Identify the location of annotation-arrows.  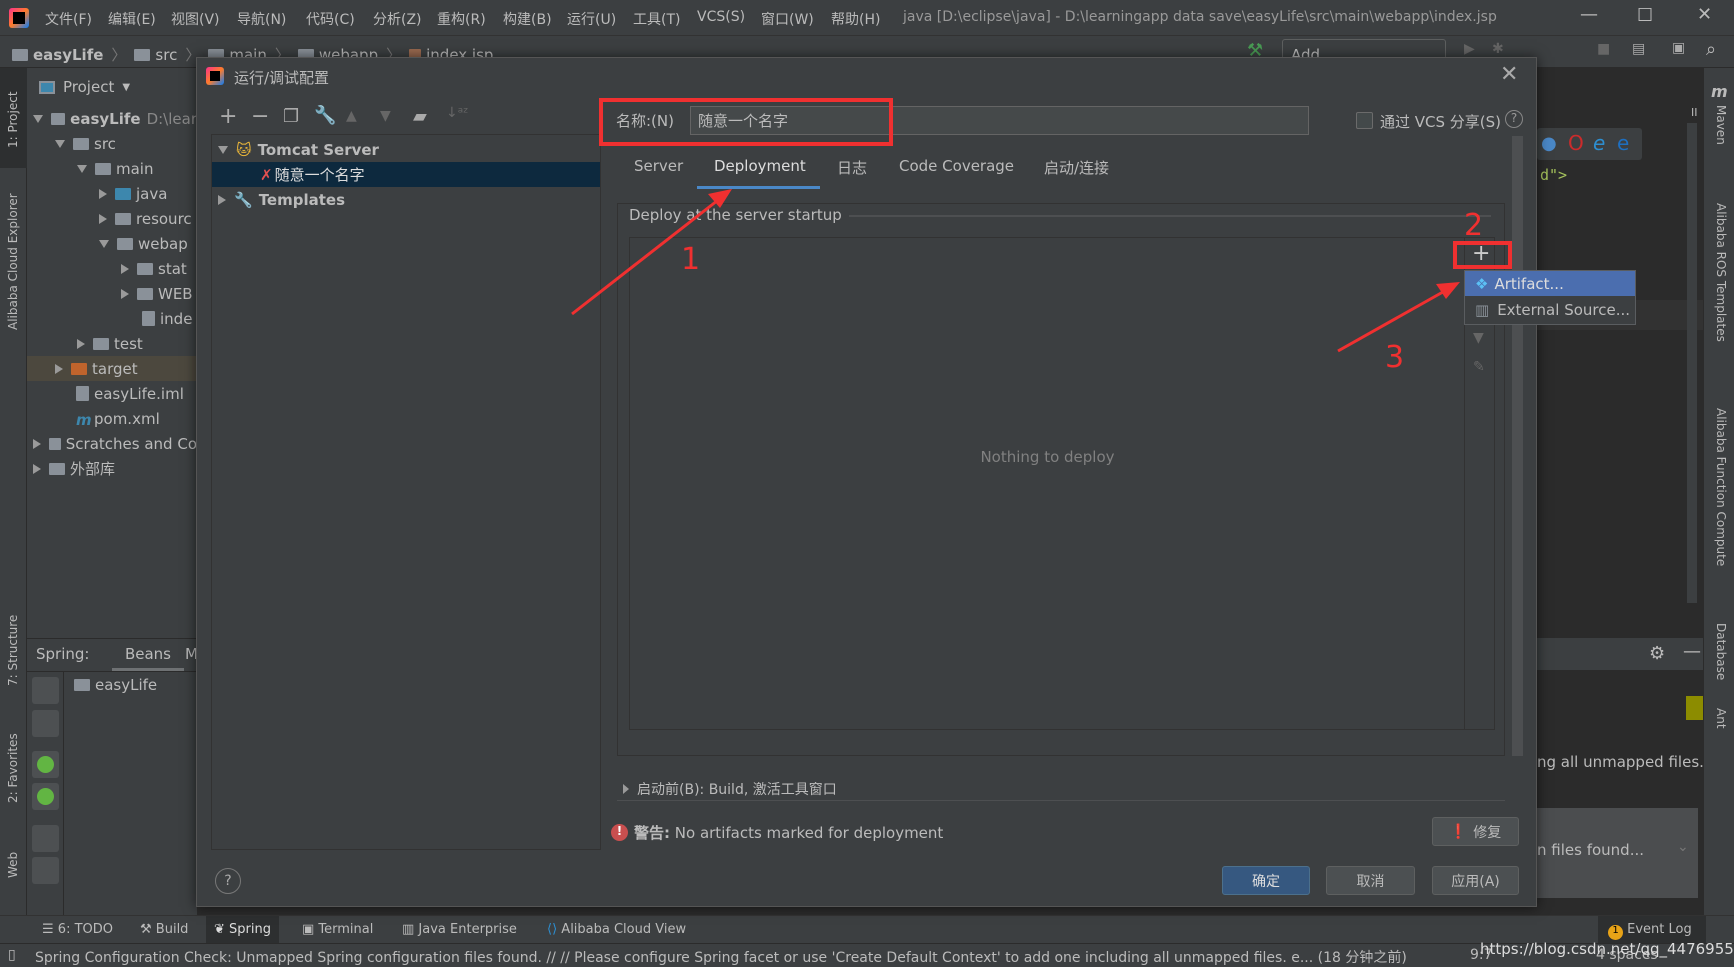
(1015, 271).